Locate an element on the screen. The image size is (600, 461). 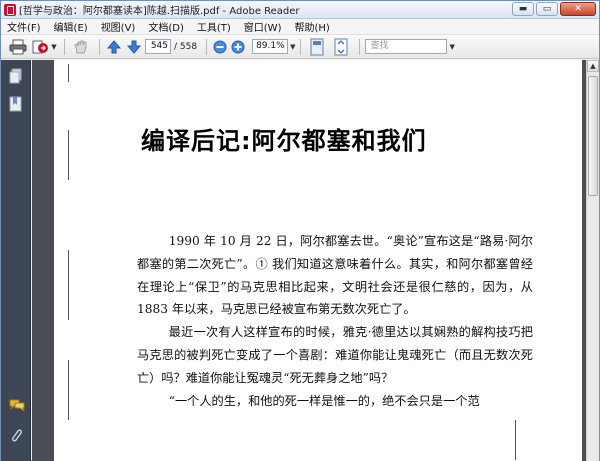
share-icon is located at coordinates (40, 46).